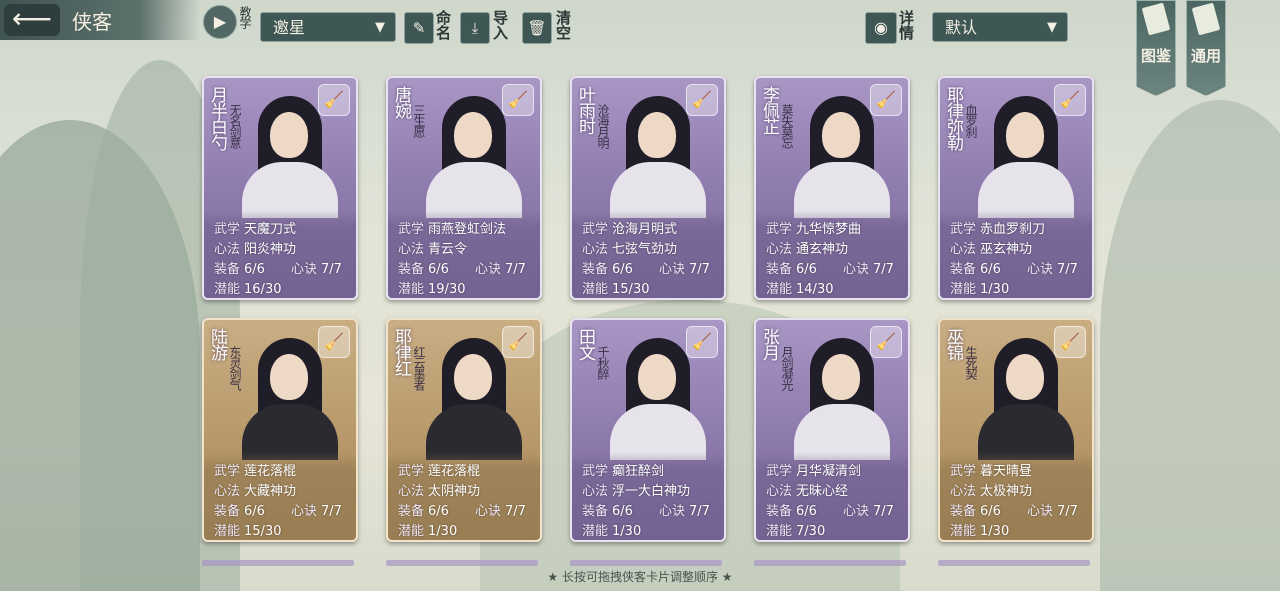  I want to click on martial-value: 九华惊梦曲, so click(829, 229).